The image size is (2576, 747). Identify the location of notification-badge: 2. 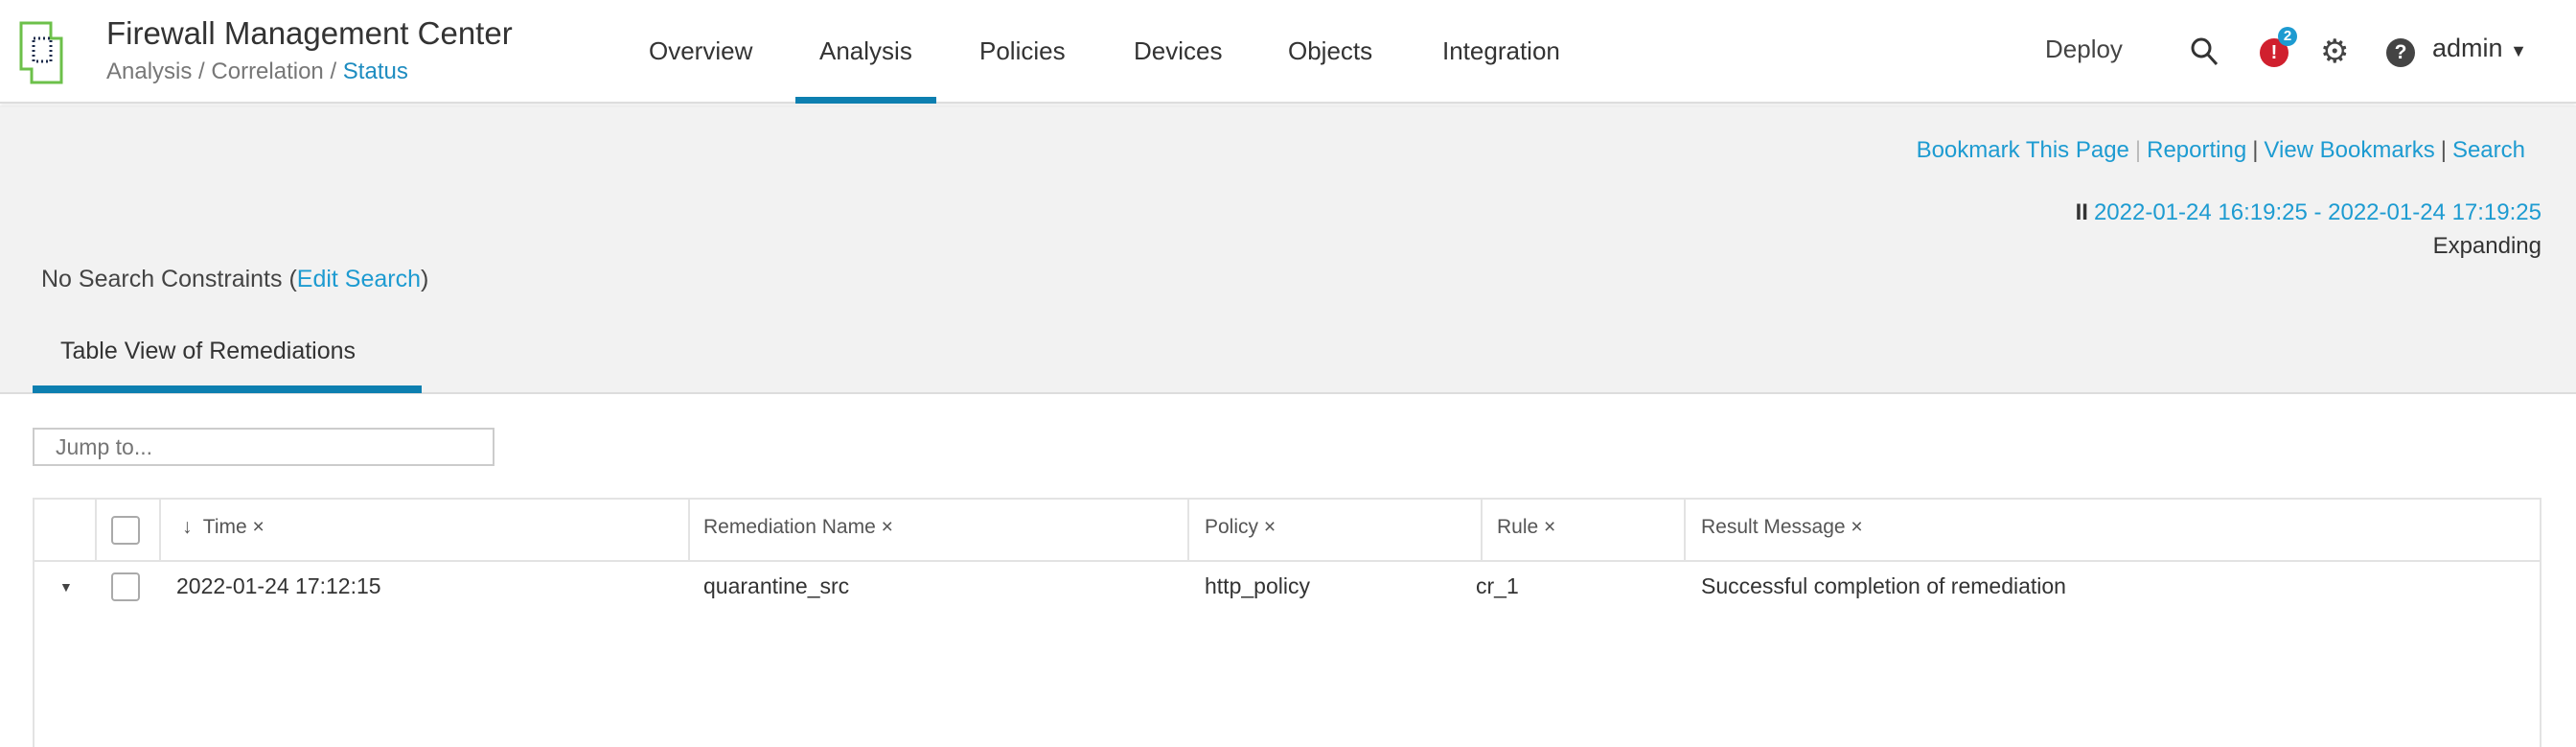
(2287, 37).